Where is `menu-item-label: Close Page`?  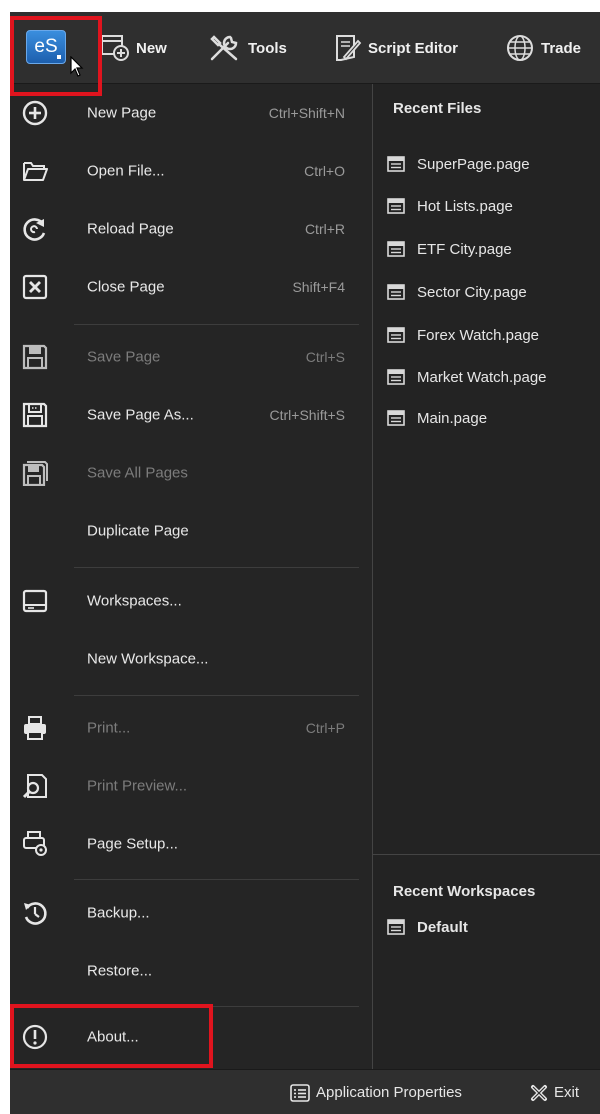
menu-item-label: Close Page is located at coordinates (126, 287).